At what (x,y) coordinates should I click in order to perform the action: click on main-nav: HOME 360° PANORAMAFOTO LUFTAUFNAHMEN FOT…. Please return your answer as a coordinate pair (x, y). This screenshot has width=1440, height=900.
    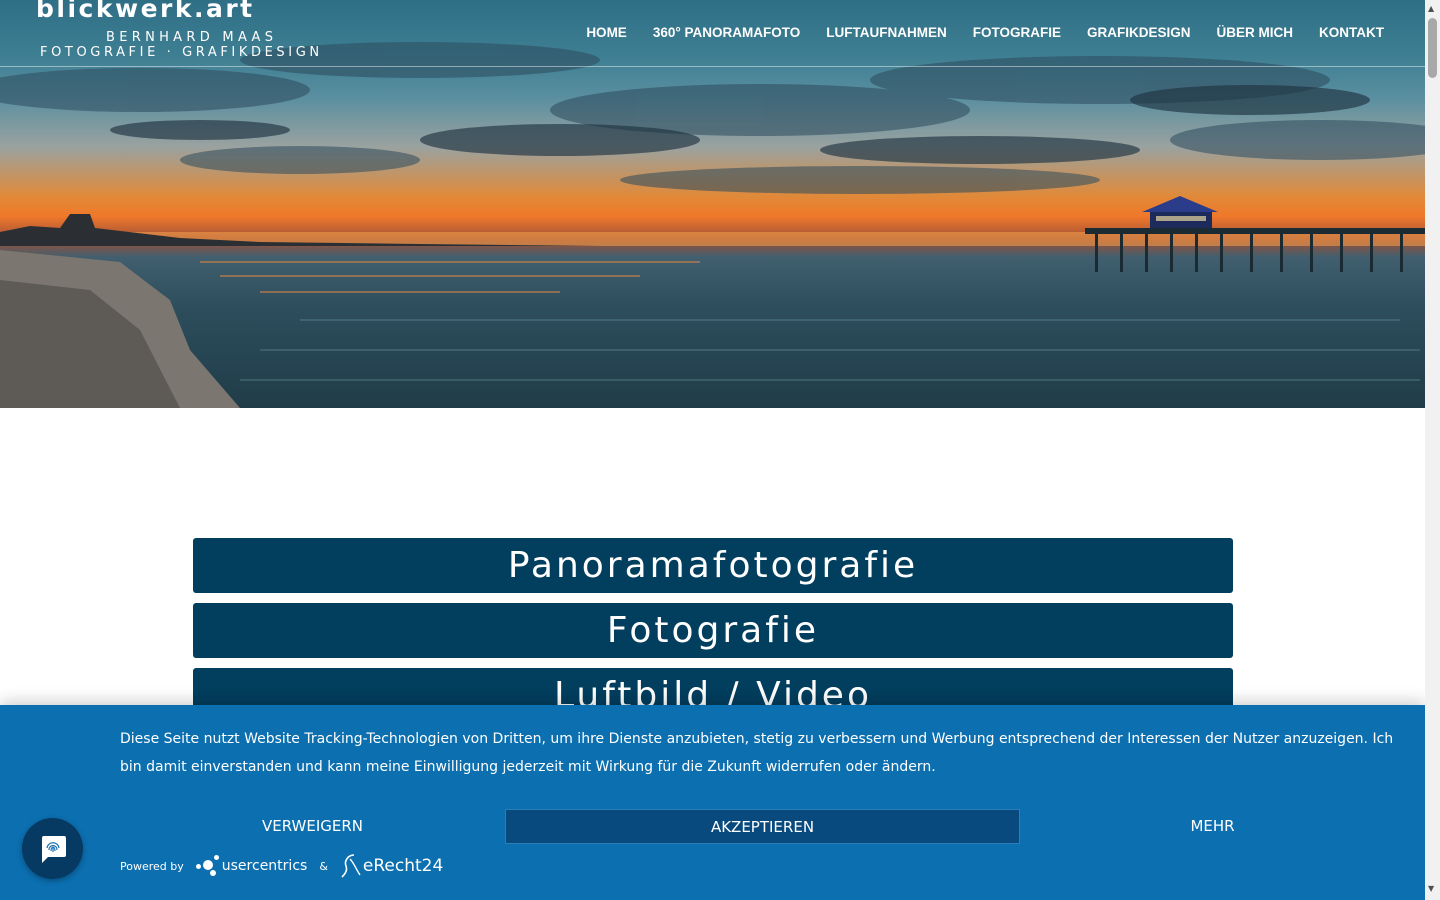
    Looking at the image, I should click on (985, 33).